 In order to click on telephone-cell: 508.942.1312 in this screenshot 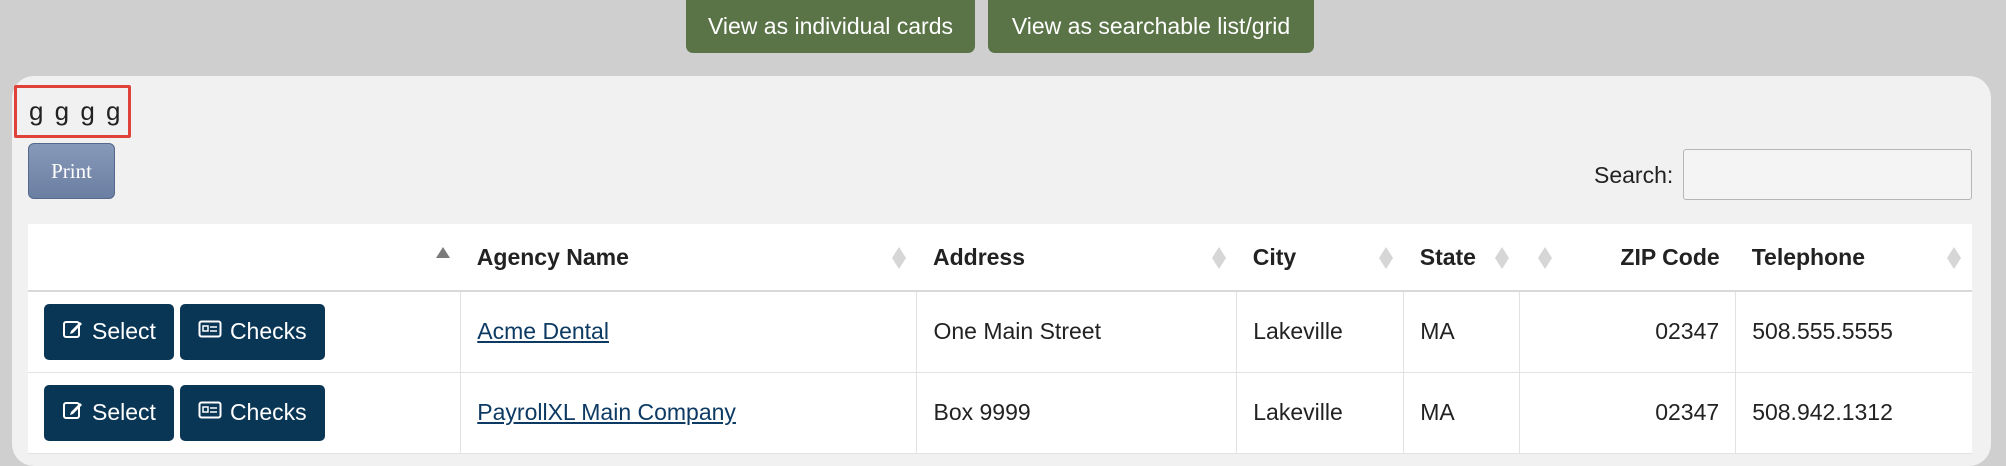, I will do `click(1853, 413)`.